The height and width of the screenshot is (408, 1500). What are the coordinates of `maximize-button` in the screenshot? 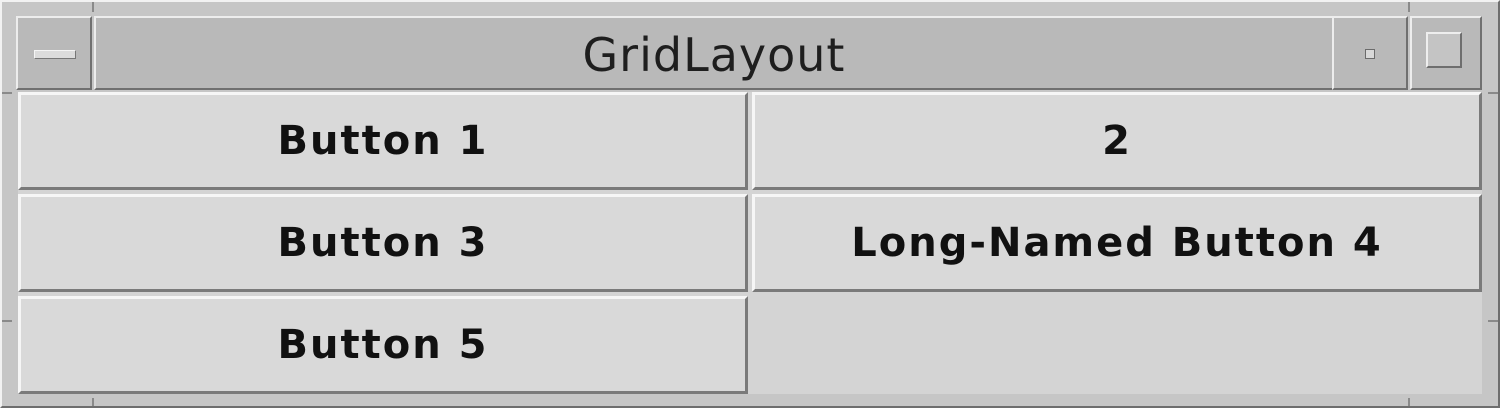 It's located at (1446, 53).